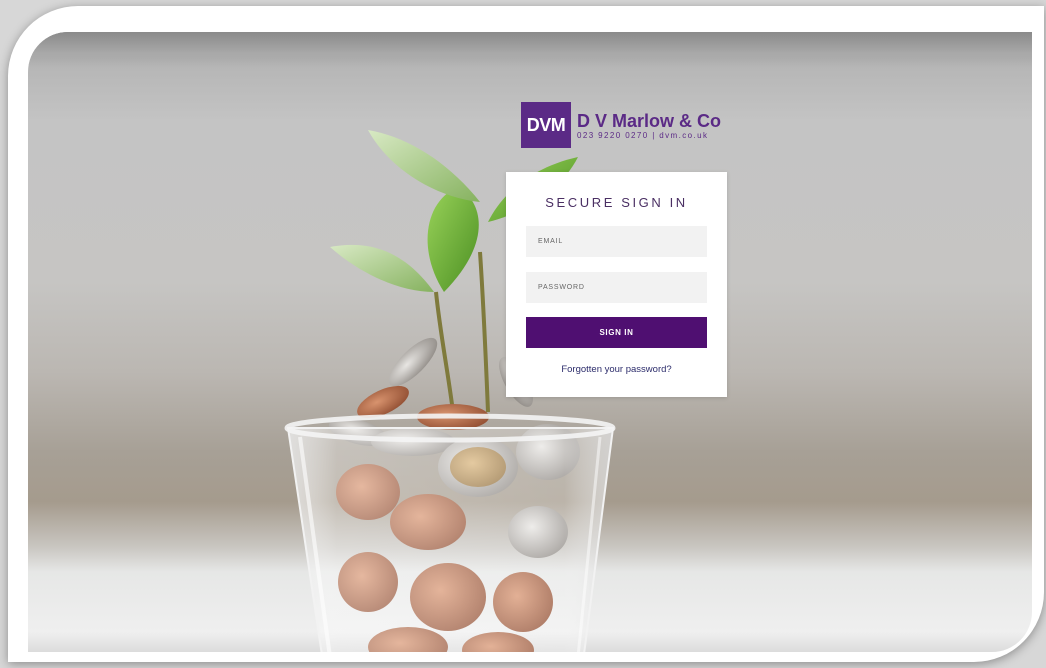 The image size is (1046, 668). Describe the element at coordinates (616, 202) in the screenshot. I see `login-title: SECURE SIGN IN` at that location.